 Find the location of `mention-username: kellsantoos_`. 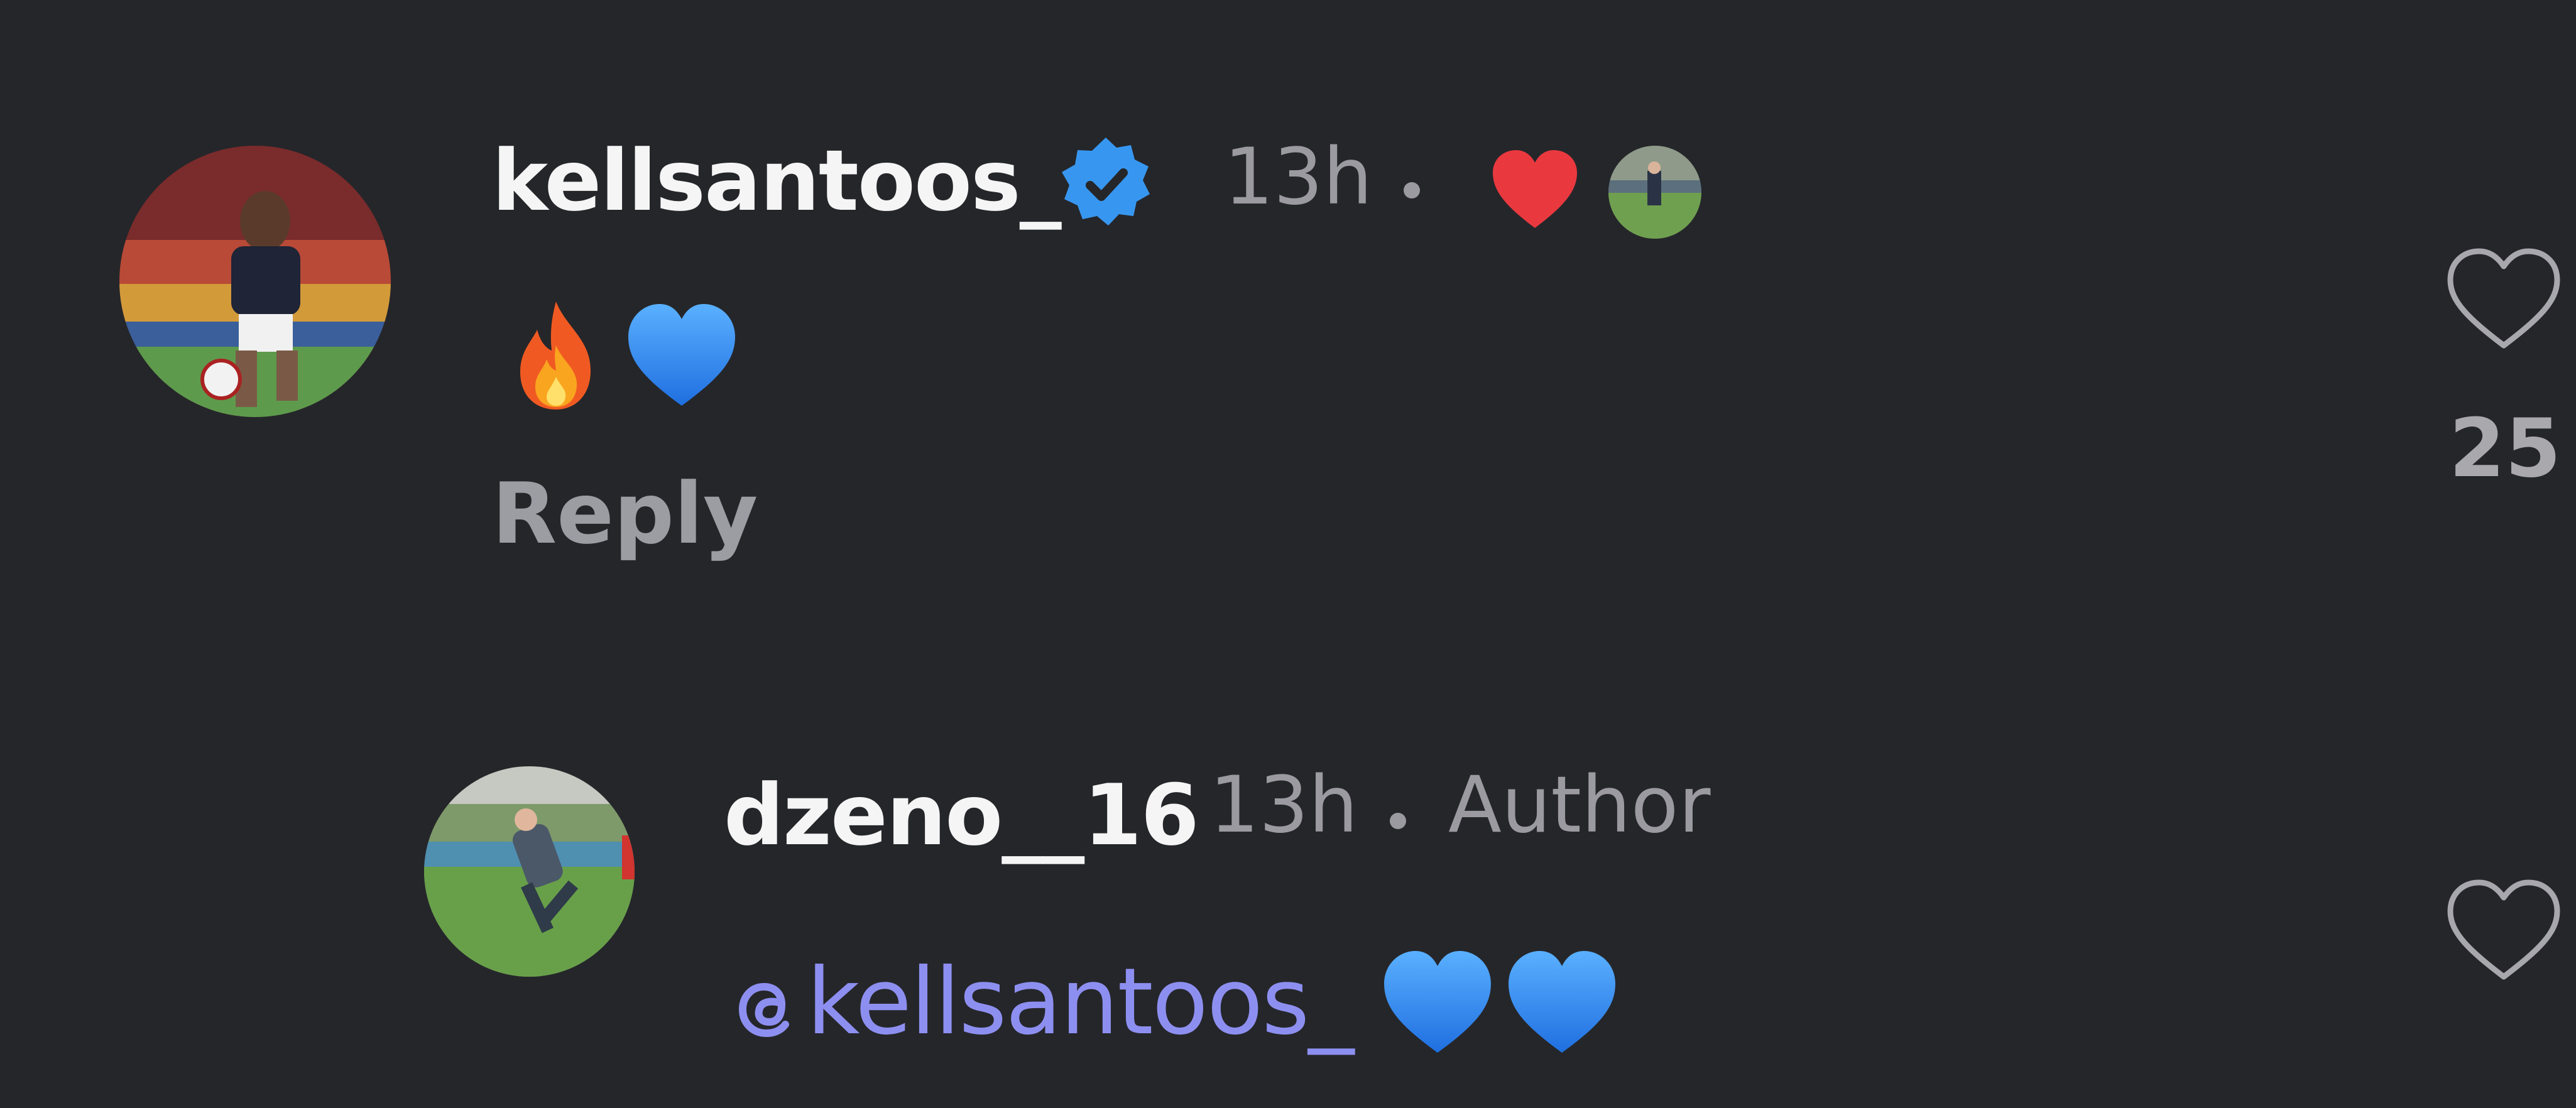

mention-username: kellsantoos_ is located at coordinates (1080, 1001).